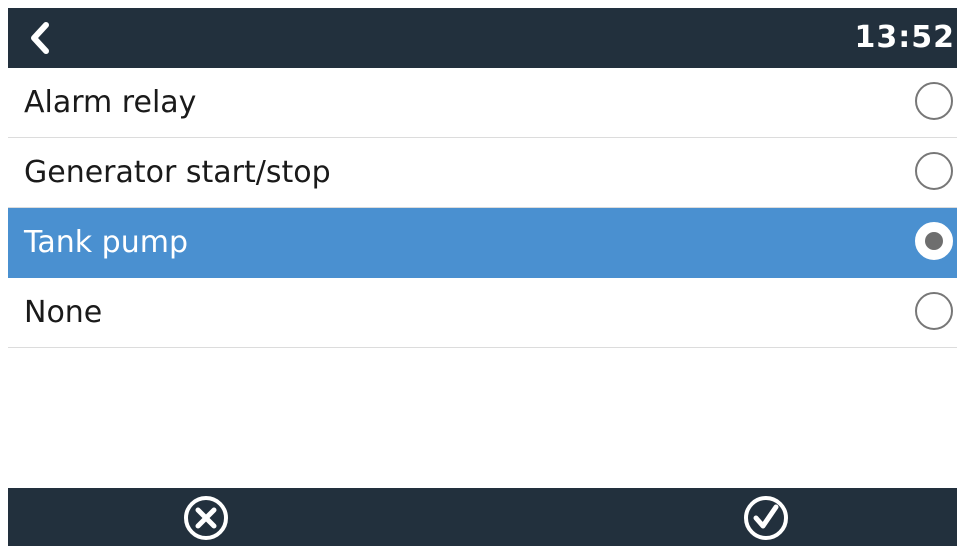  Describe the element at coordinates (482, 313) in the screenshot. I see `option-none: None` at that location.